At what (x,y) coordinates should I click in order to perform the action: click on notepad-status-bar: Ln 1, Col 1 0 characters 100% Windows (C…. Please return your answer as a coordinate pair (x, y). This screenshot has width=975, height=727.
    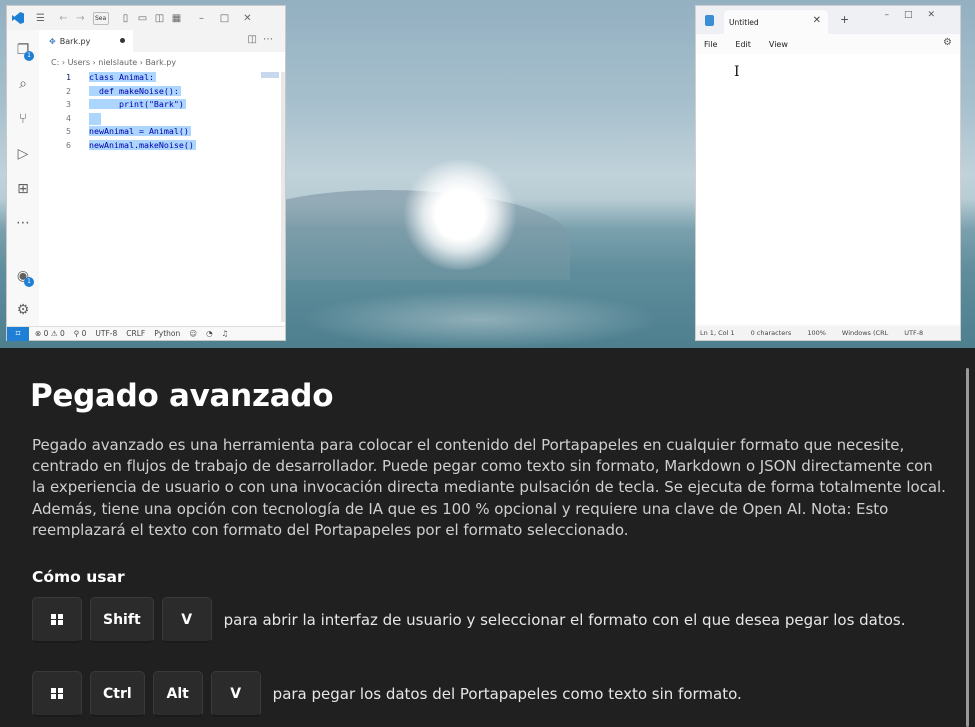
    Looking at the image, I should click on (828, 333).